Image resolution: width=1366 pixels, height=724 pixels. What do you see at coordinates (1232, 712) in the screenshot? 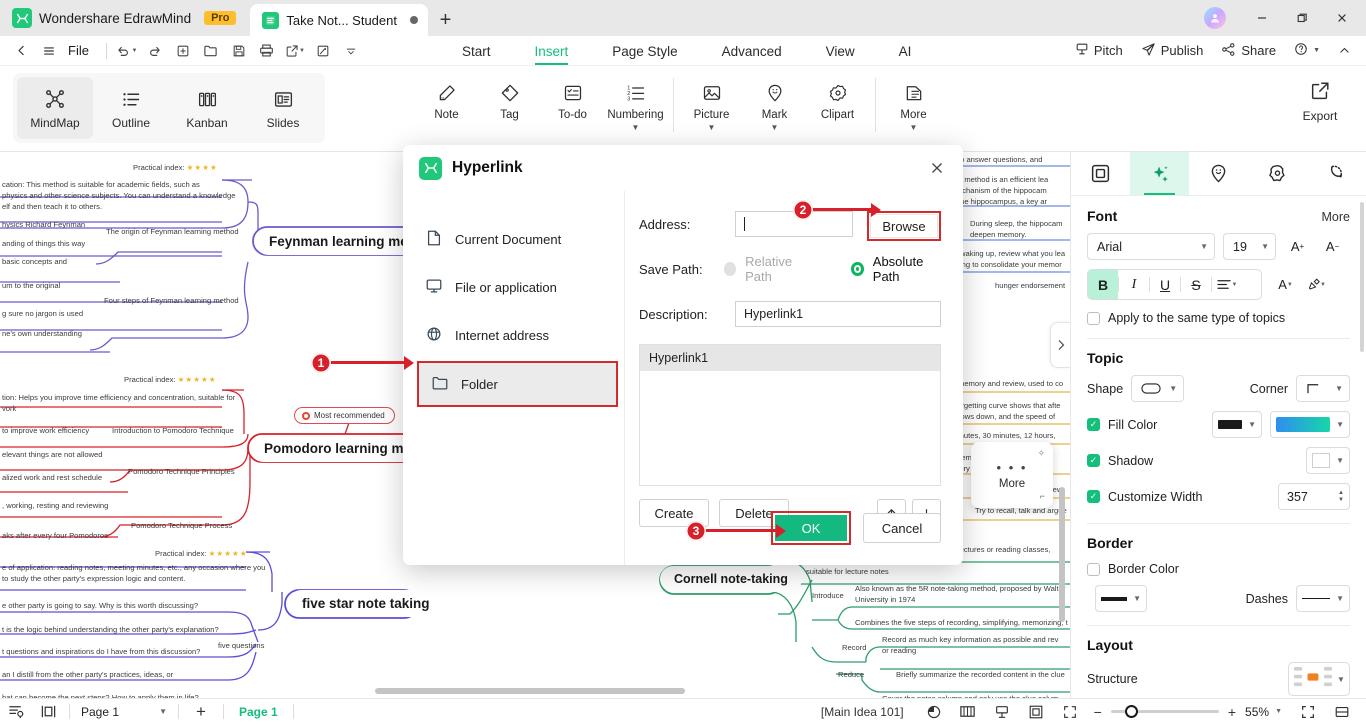
I see `zoom-in-button: +` at bounding box center [1232, 712].